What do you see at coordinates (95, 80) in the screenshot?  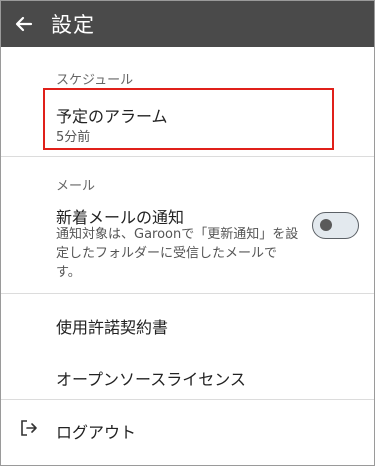 I see `section-header-schedule: スケジュール` at bounding box center [95, 80].